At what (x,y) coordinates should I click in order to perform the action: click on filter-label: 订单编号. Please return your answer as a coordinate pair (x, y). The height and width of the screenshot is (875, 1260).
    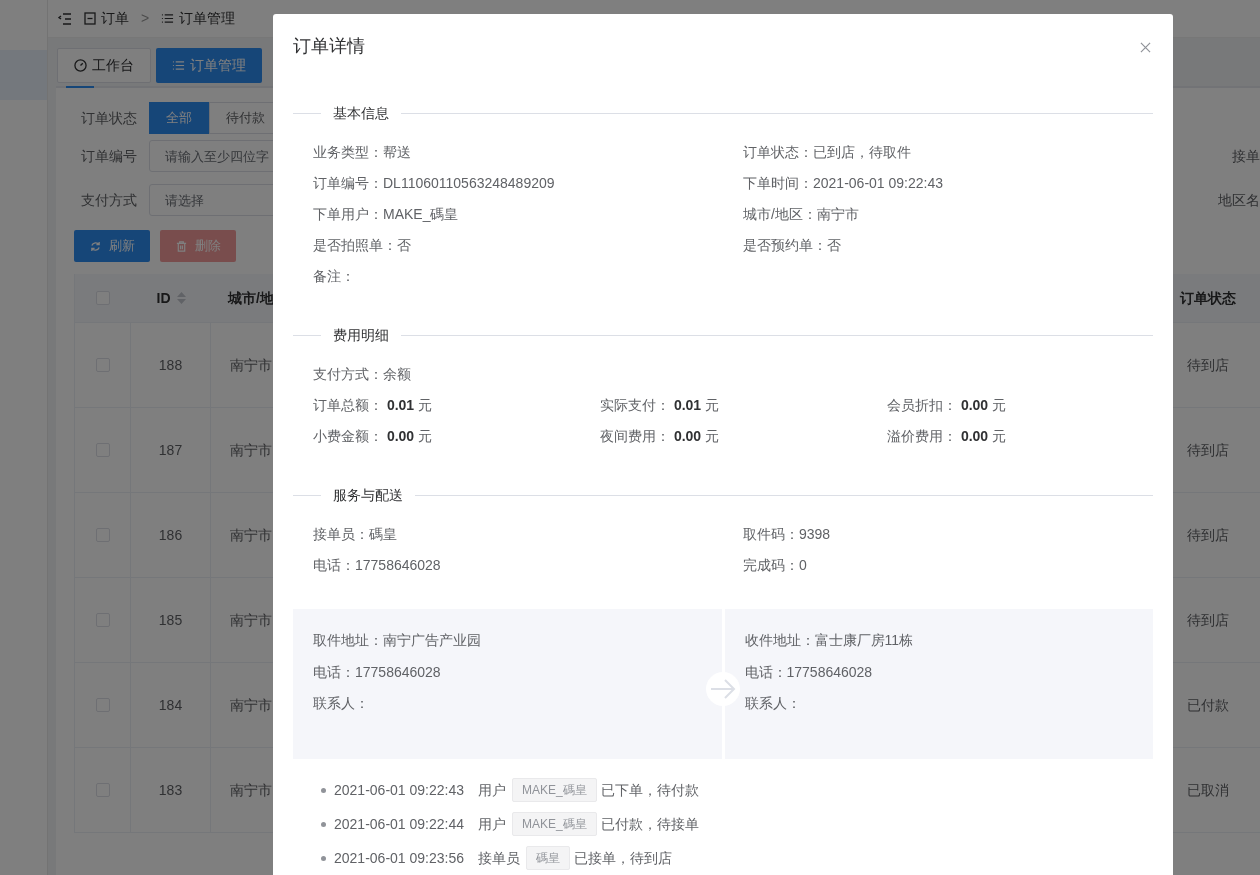
    Looking at the image, I should click on (109, 156).